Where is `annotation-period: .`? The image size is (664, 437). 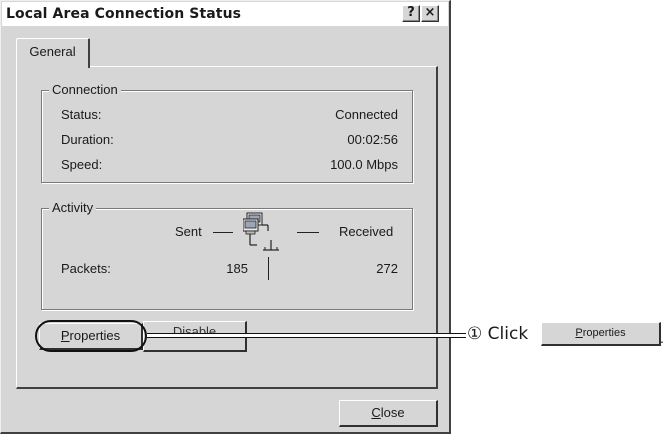 annotation-period: . is located at coordinates (662, 338).